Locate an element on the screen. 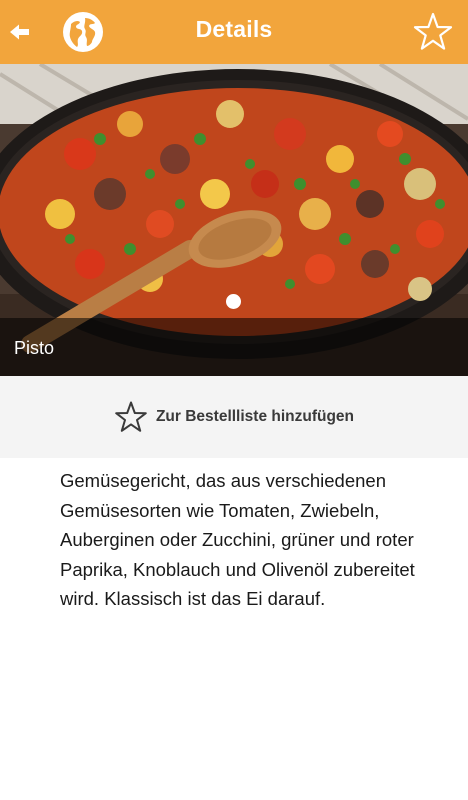 This screenshot has height=800, width=468. app-header: Details is located at coordinates (234, 32).